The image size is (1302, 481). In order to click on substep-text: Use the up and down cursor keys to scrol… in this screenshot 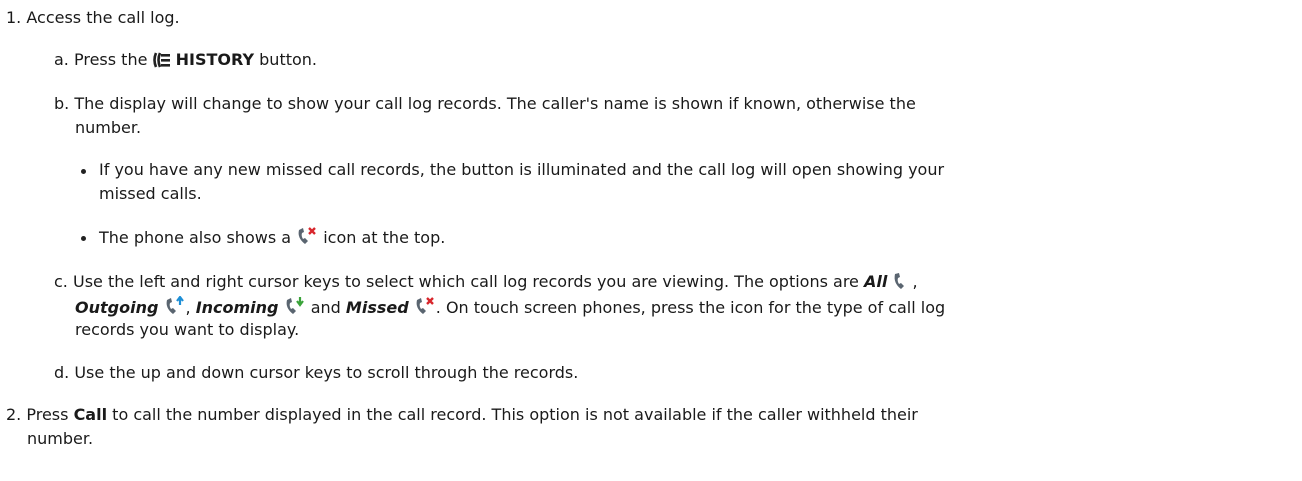, I will do `click(326, 372)`.